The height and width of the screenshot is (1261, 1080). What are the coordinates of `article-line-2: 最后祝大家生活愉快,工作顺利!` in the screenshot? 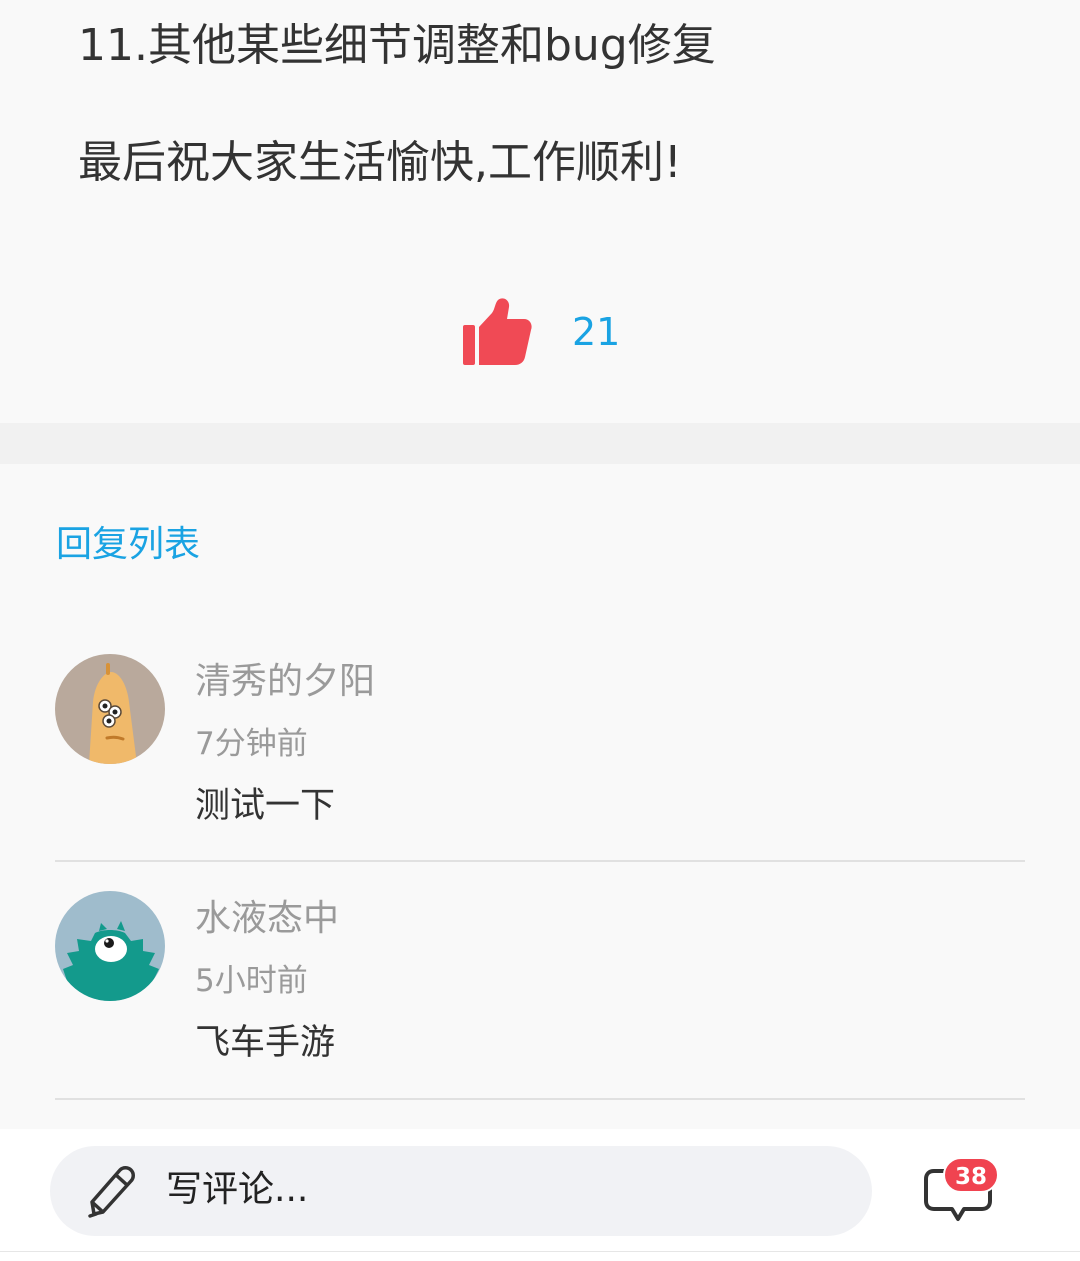 It's located at (380, 162).